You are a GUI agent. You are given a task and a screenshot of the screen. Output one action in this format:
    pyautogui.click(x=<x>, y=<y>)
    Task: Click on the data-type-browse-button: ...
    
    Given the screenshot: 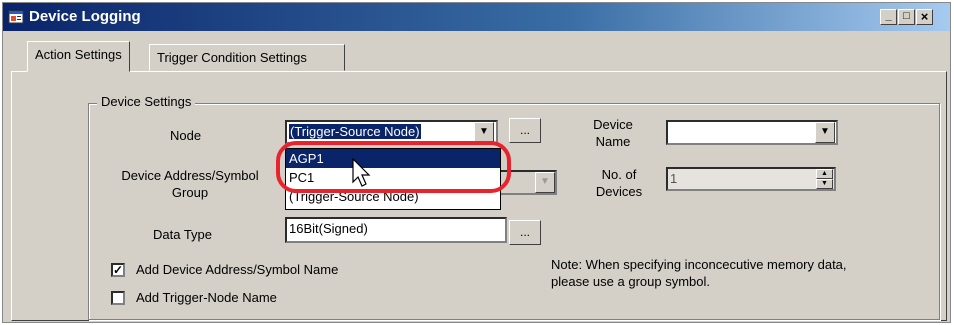 What is the action you would take?
    pyautogui.click(x=525, y=232)
    